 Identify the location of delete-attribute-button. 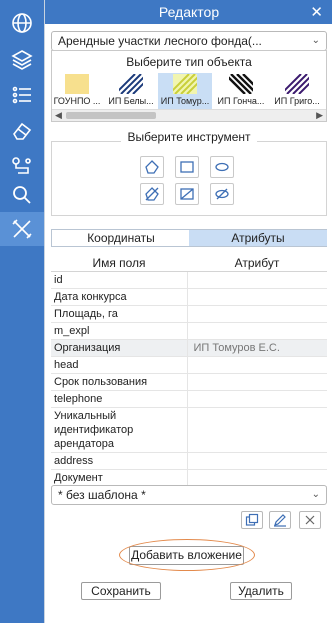
(310, 520).